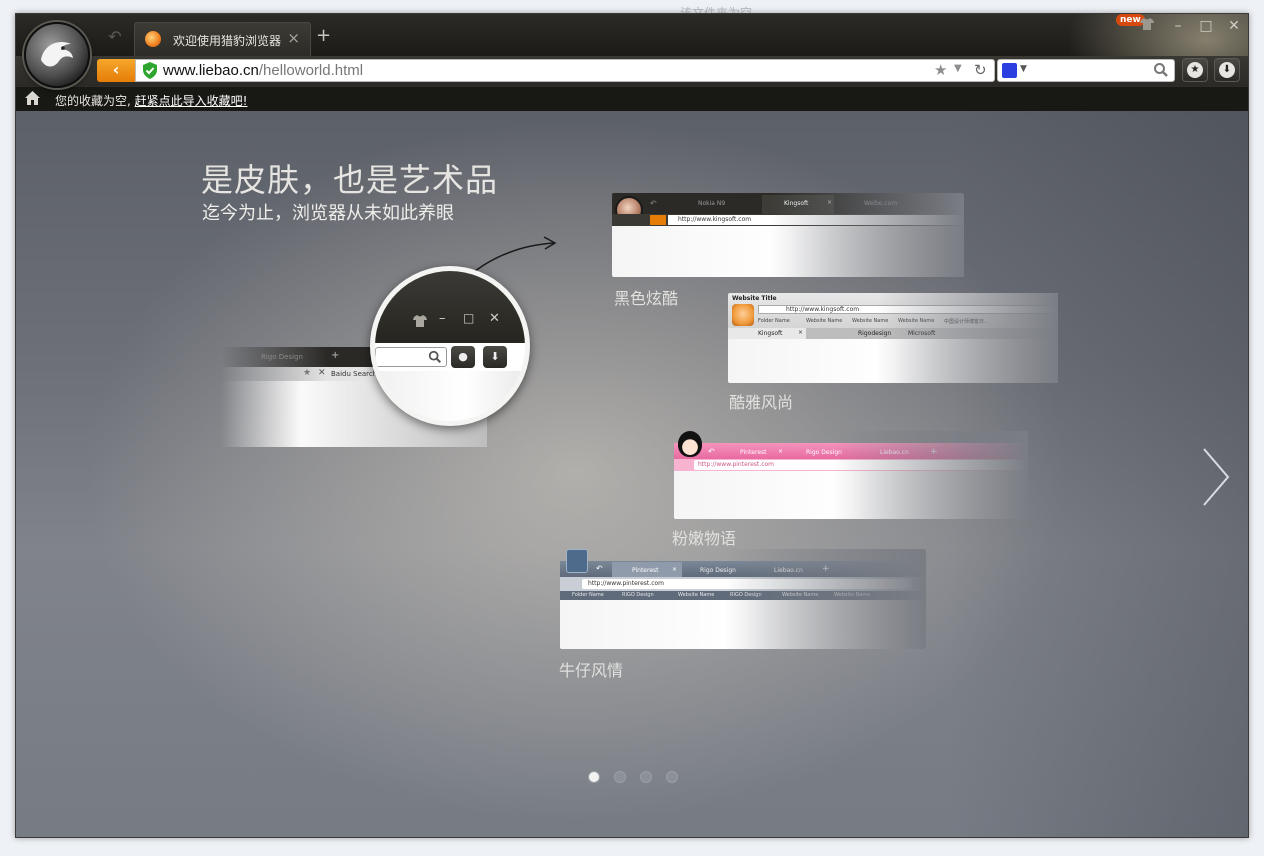 Image resolution: width=1264 pixels, height=856 pixels. Describe the element at coordinates (1216, 477) in the screenshot. I see `chevron-right-icon` at that location.